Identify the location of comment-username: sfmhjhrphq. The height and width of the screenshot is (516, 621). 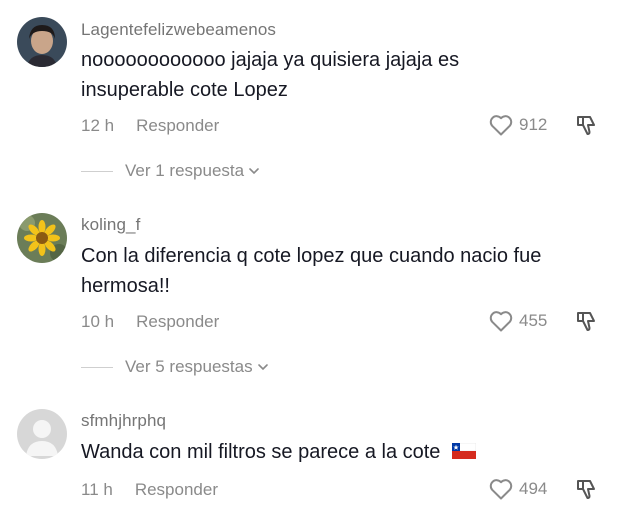
(123, 421).